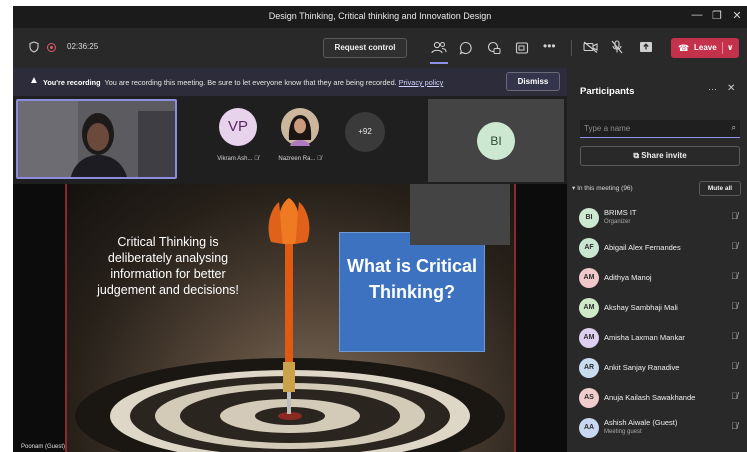  I want to click on avatar: AR, so click(589, 368).